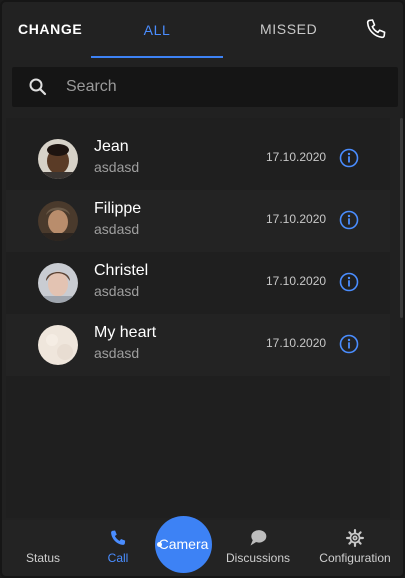 This screenshot has width=405, height=578. I want to click on camera-label: Camera, so click(183, 544).